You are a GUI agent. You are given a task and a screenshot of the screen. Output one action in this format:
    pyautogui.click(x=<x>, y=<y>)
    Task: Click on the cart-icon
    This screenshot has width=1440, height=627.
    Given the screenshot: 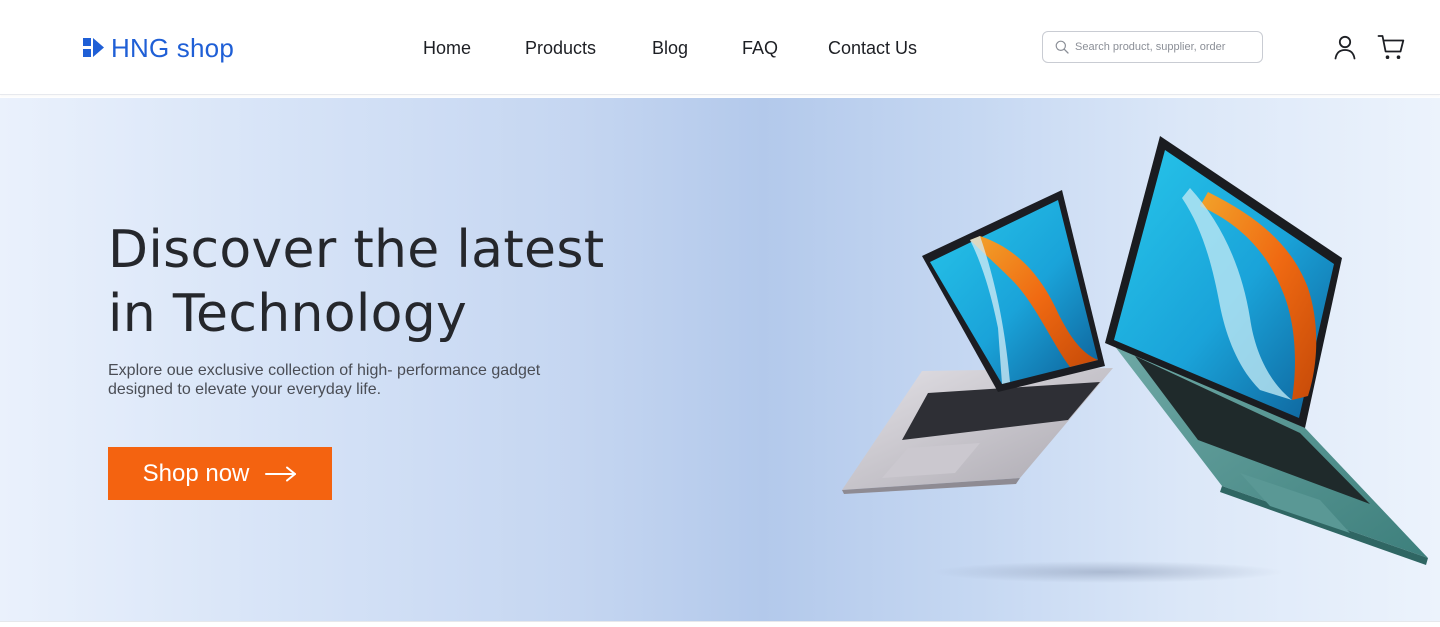 What is the action you would take?
    pyautogui.click(x=1391, y=47)
    